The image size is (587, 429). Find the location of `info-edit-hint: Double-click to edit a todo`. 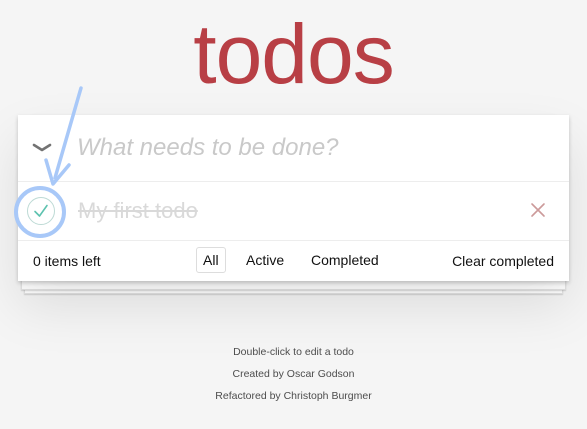

info-edit-hint: Double-click to edit a todo is located at coordinates (293, 352).